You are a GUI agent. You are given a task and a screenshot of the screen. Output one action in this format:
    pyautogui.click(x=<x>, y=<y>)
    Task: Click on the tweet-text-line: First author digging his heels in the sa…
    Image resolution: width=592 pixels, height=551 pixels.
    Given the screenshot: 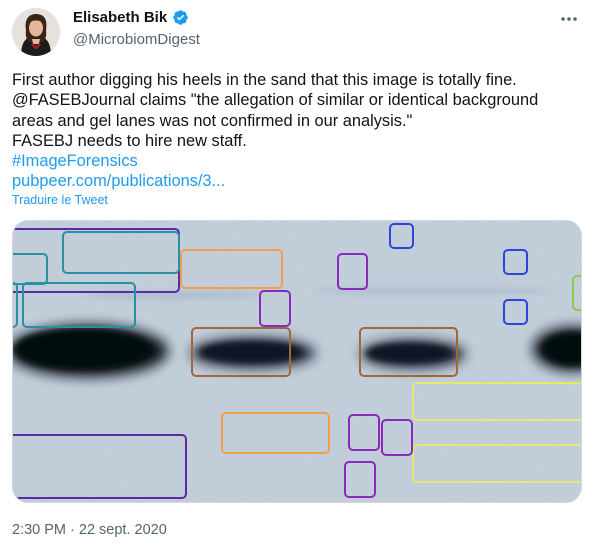 What is the action you would take?
    pyautogui.click(x=264, y=80)
    